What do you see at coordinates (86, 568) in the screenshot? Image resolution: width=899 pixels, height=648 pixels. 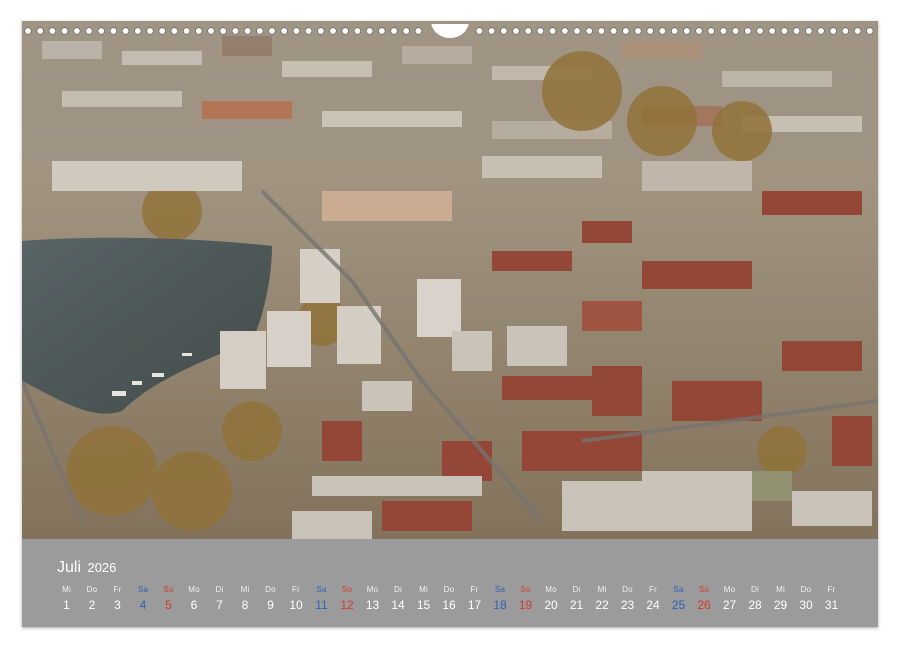 I see `month-title: Juli 2026` at bounding box center [86, 568].